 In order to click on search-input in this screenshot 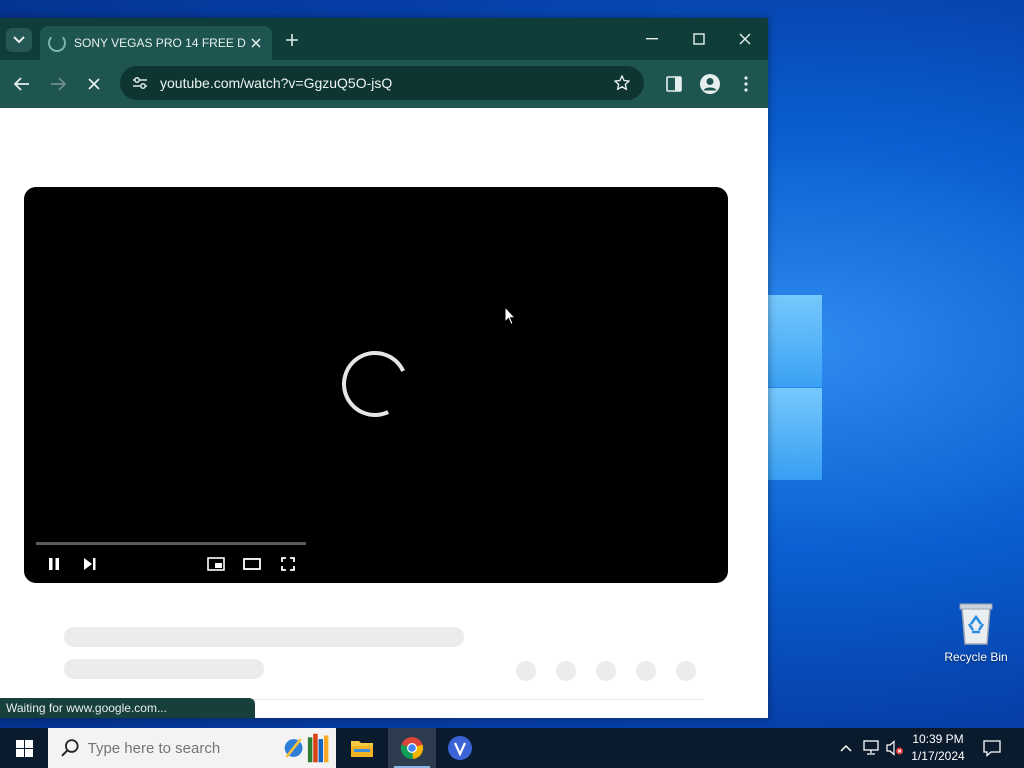, I will do `click(177, 748)`.